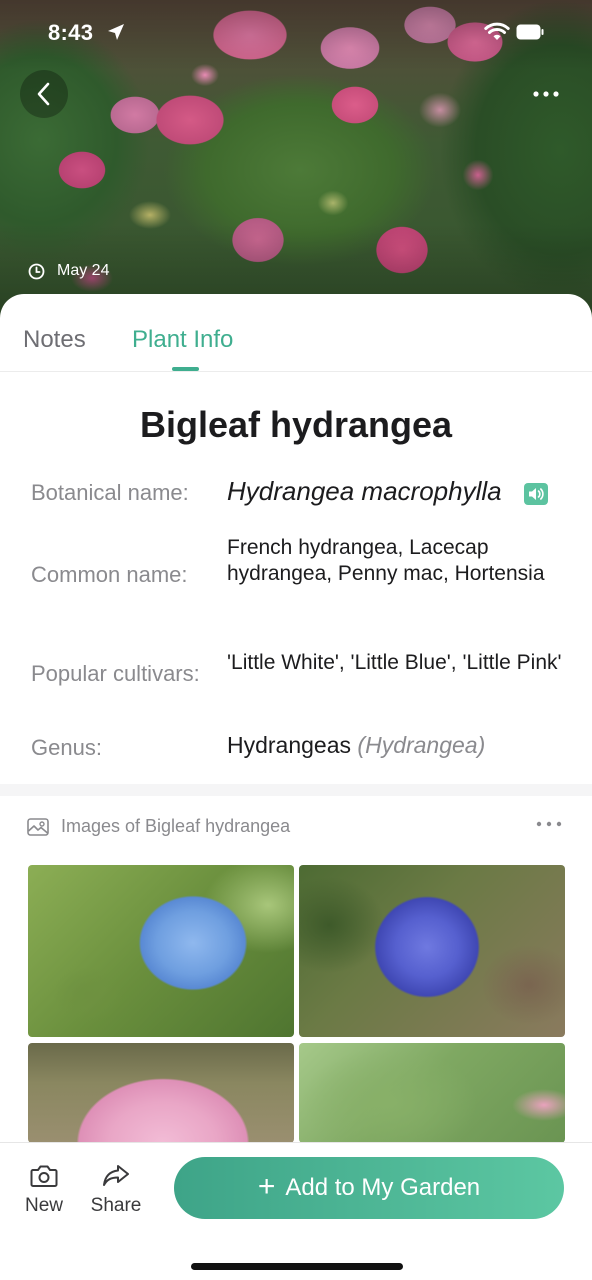 This screenshot has width=592, height=1280. I want to click on section-divider, so click(296, 790).